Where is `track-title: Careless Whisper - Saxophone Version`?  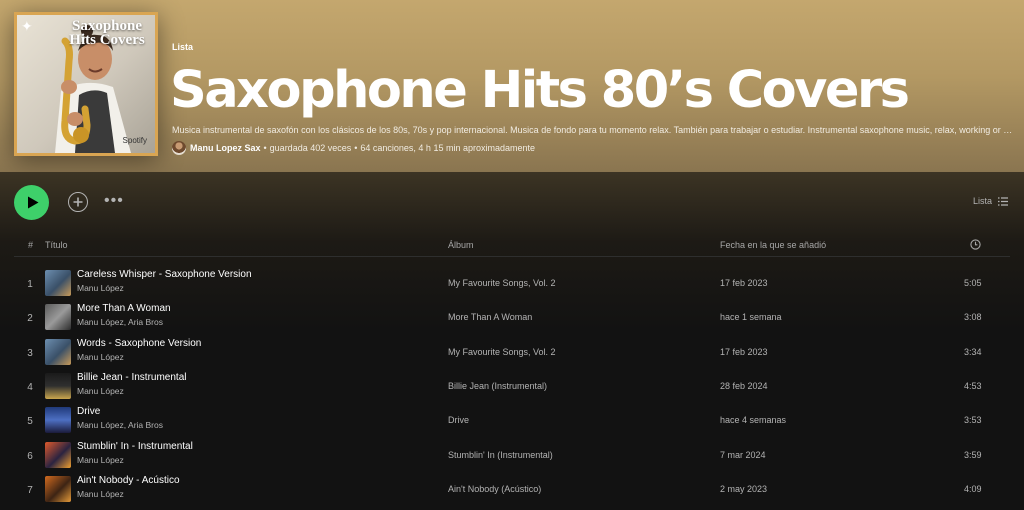 track-title: Careless Whisper - Saxophone Version is located at coordinates (164, 274).